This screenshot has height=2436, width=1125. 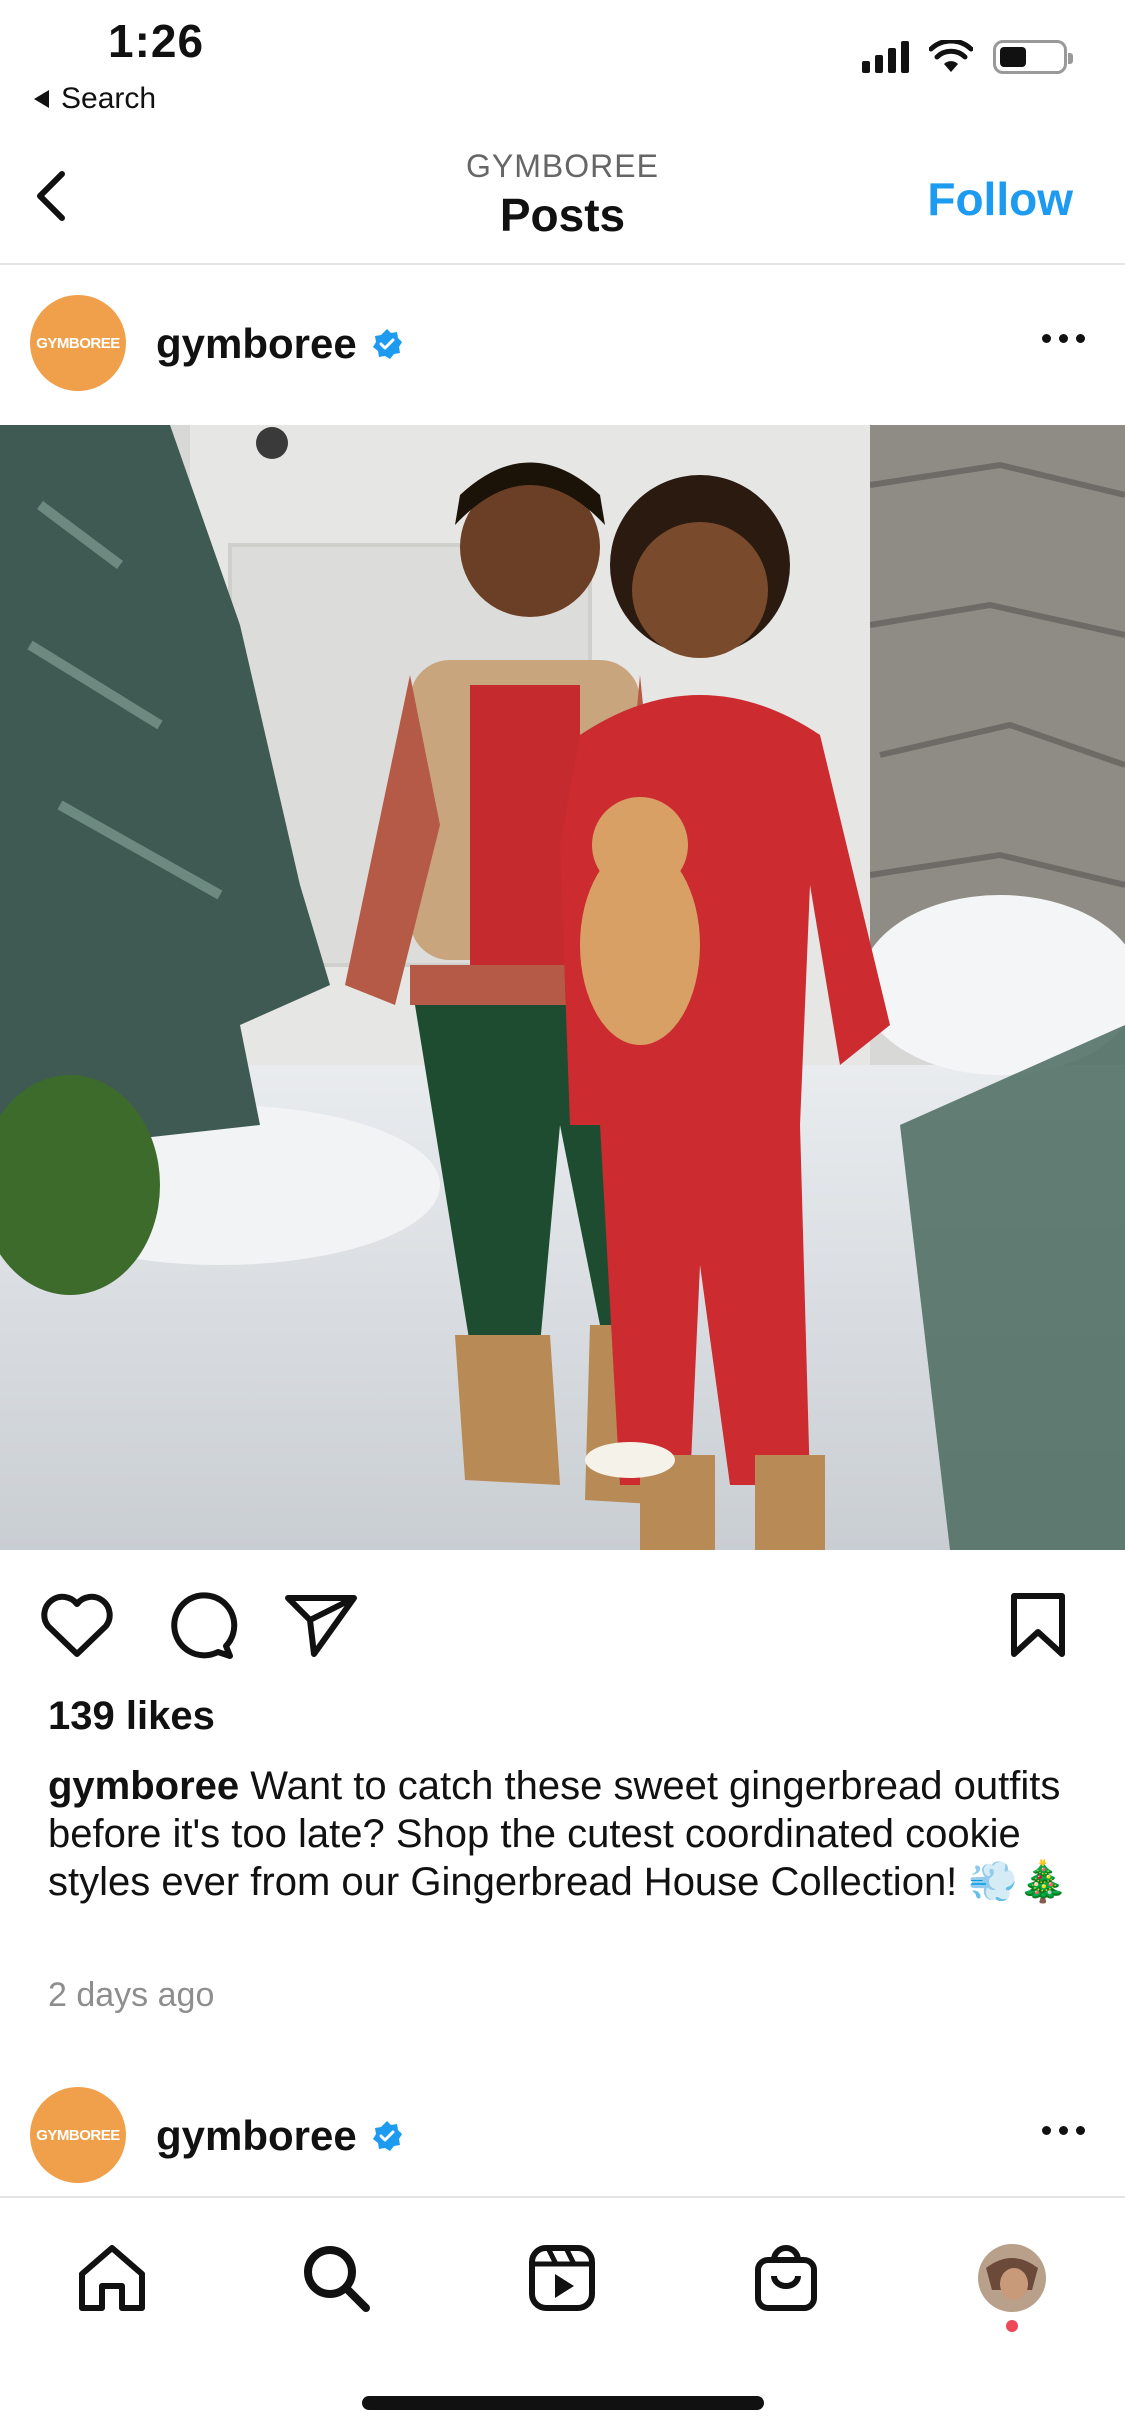 What do you see at coordinates (143, 1786) in the screenshot?
I see `caption-username: gymboree` at bounding box center [143, 1786].